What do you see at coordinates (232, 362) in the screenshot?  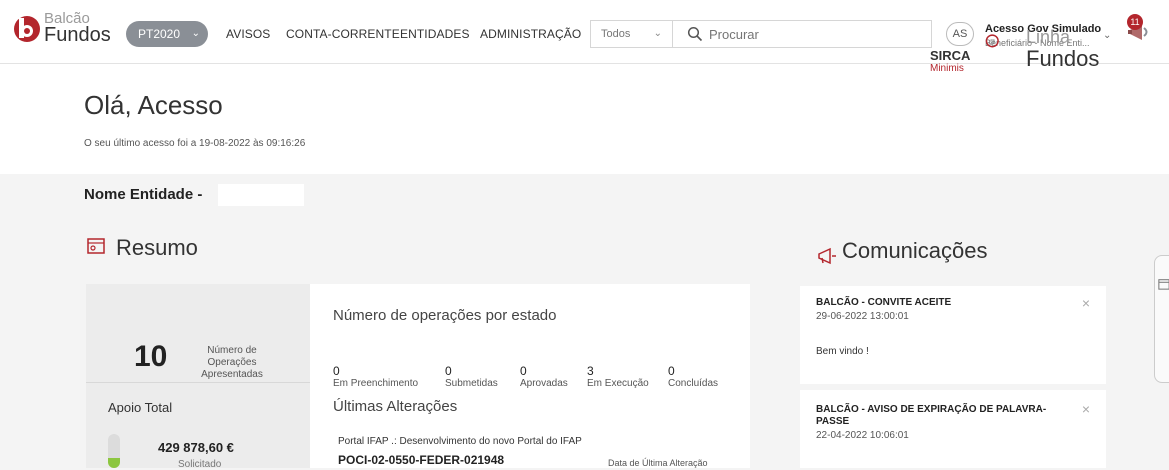 I see `operations-count-label: Número de Operações Apresentadas` at bounding box center [232, 362].